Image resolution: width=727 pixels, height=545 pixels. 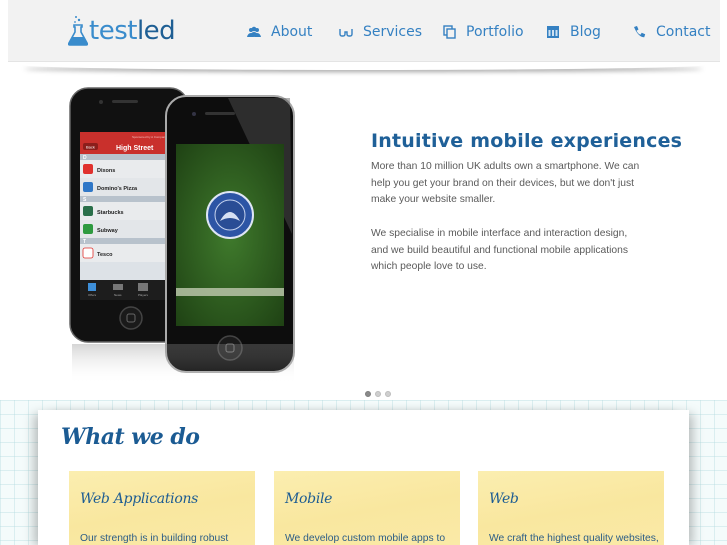 I want to click on phone-app-back: Back, so click(x=90, y=147).